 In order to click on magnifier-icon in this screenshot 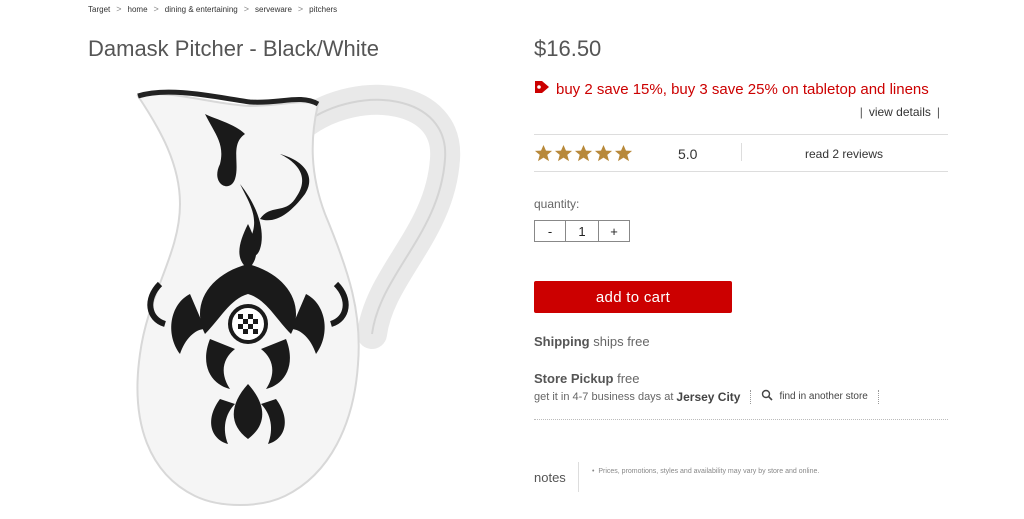, I will do `click(767, 396)`.